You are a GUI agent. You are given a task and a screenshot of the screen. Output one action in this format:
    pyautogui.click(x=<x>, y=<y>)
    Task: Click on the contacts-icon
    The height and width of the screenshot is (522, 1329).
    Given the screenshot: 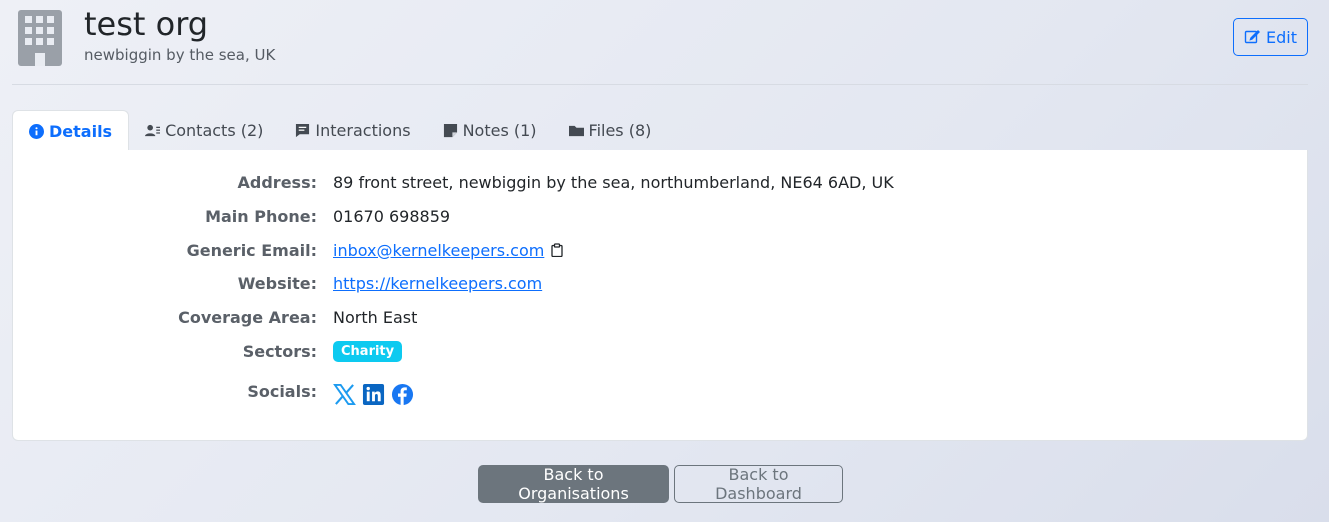 What is the action you would take?
    pyautogui.click(x=153, y=130)
    